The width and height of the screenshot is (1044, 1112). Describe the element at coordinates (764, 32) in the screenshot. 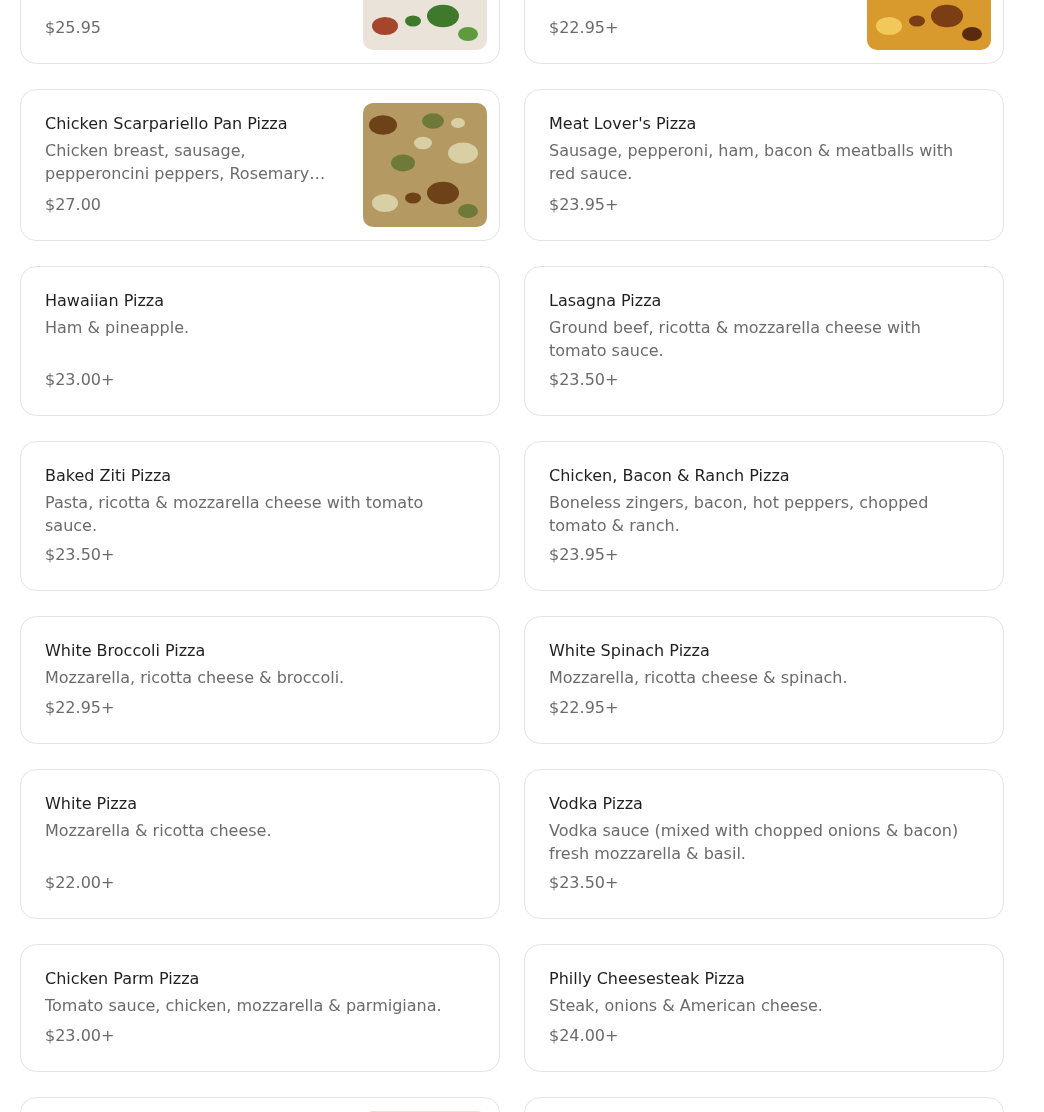

I see `menu-item-card: $22.95+` at that location.